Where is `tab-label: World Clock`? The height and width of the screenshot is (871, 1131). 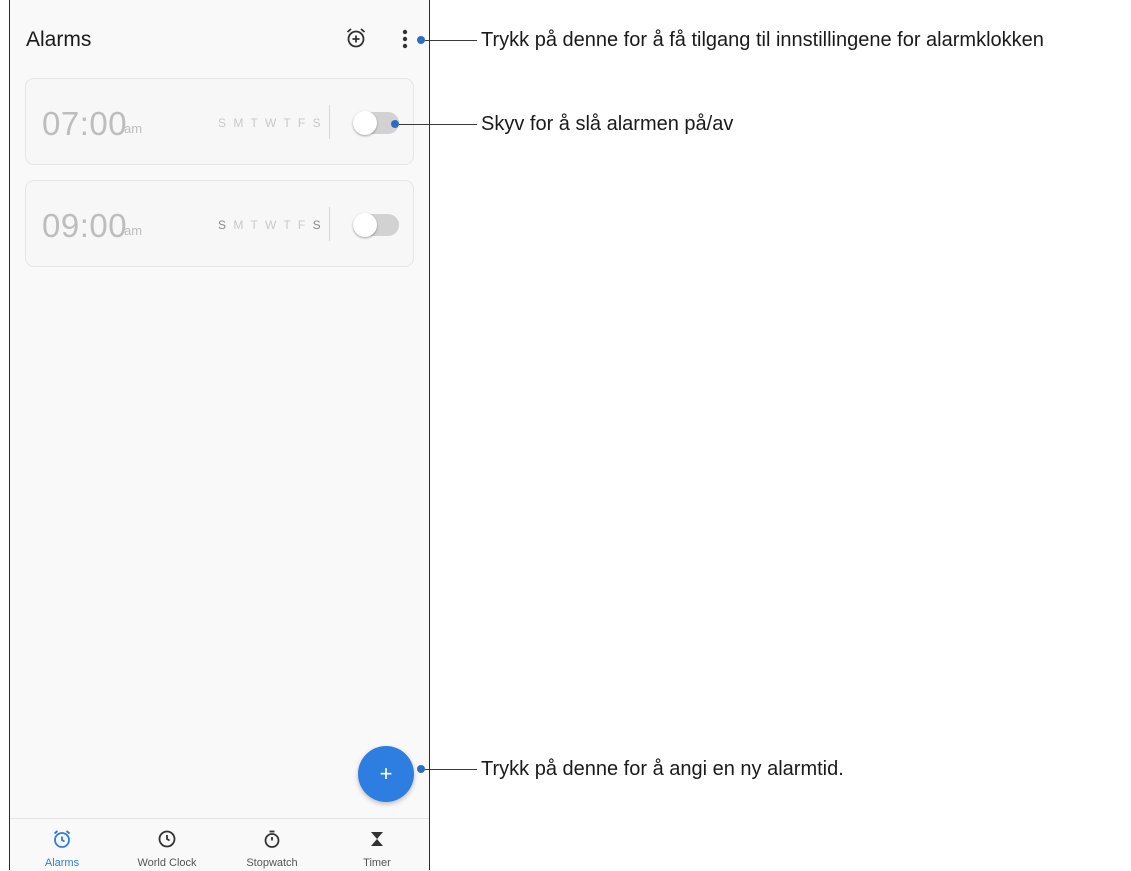 tab-label: World Clock is located at coordinates (167, 863).